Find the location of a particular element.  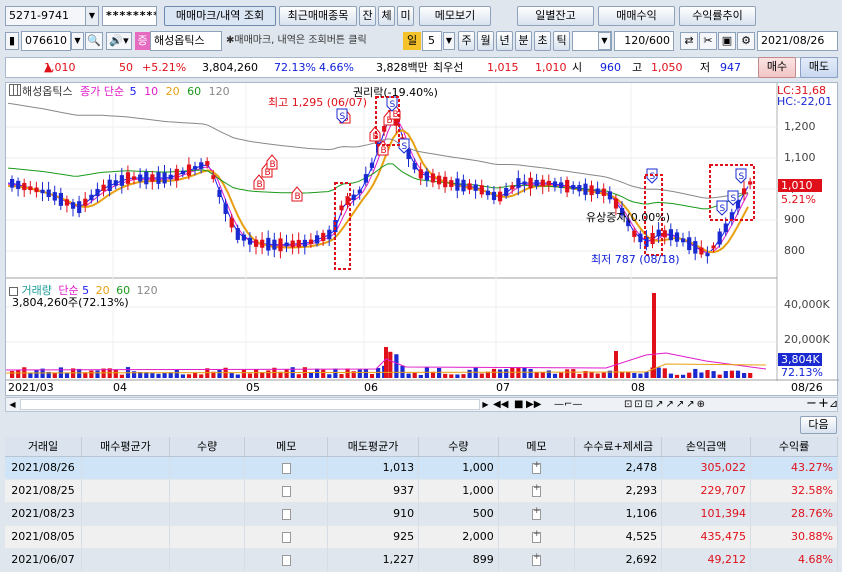

buy-button: 매수 is located at coordinates (777, 67).